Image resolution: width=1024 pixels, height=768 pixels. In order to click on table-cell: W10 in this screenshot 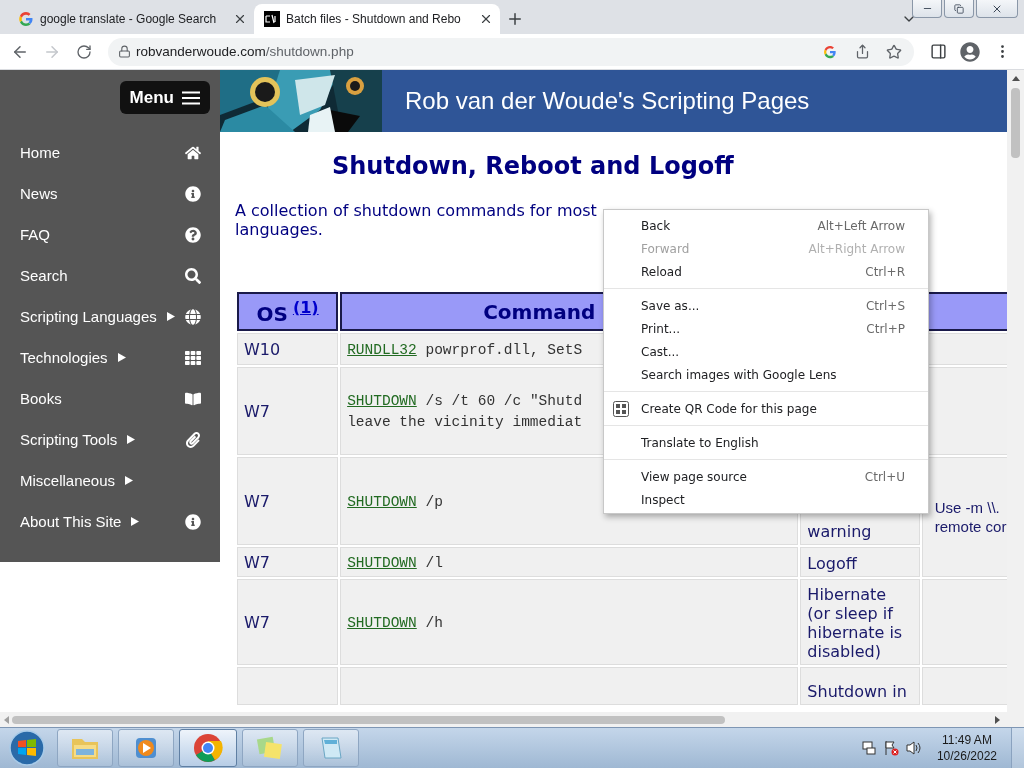, I will do `click(288, 349)`.